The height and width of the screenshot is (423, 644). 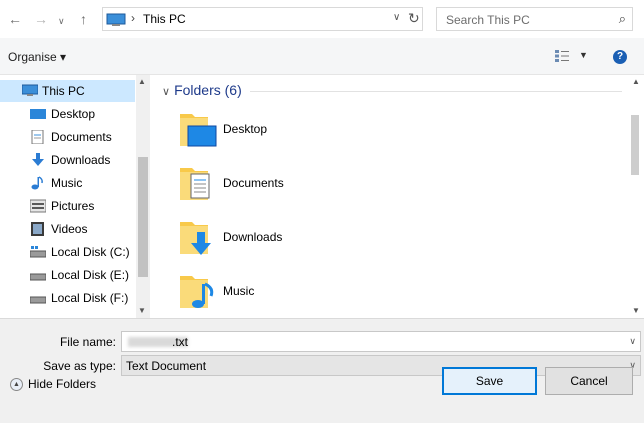 What do you see at coordinates (245, 129) in the screenshot?
I see `folder-label: Desktop` at bounding box center [245, 129].